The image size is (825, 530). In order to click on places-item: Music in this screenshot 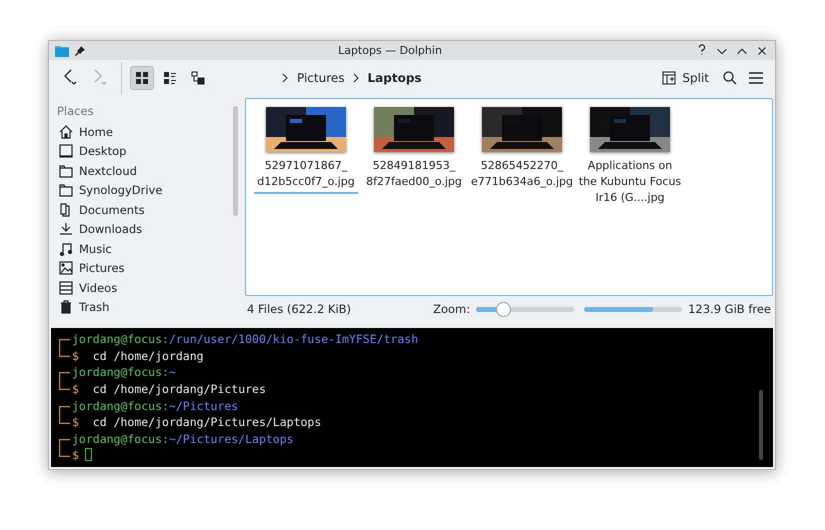, I will do `click(139, 248)`.